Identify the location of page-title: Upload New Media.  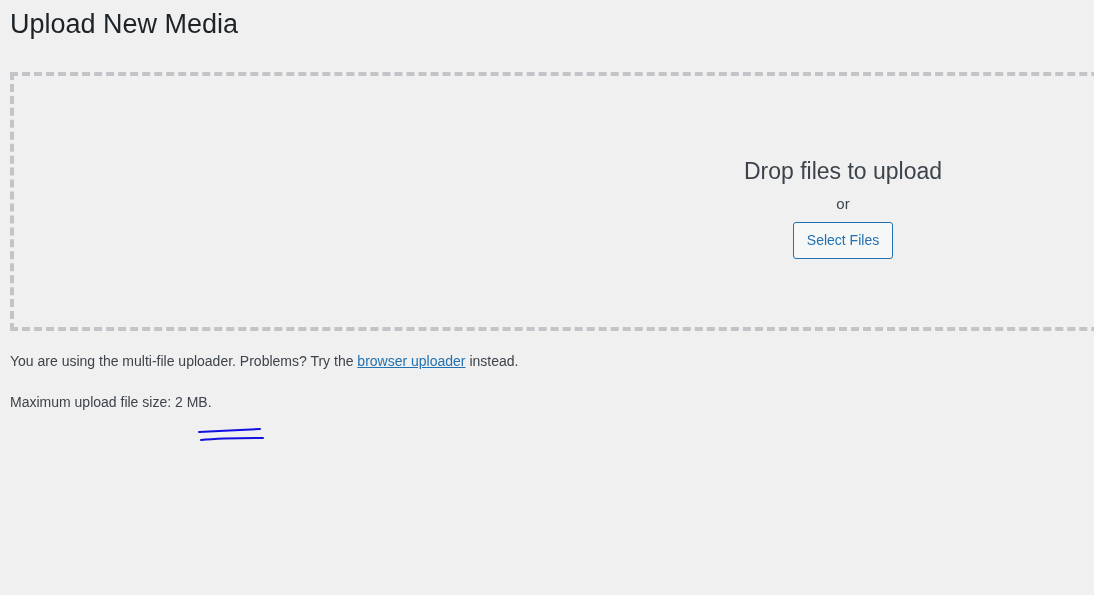
(125, 24).